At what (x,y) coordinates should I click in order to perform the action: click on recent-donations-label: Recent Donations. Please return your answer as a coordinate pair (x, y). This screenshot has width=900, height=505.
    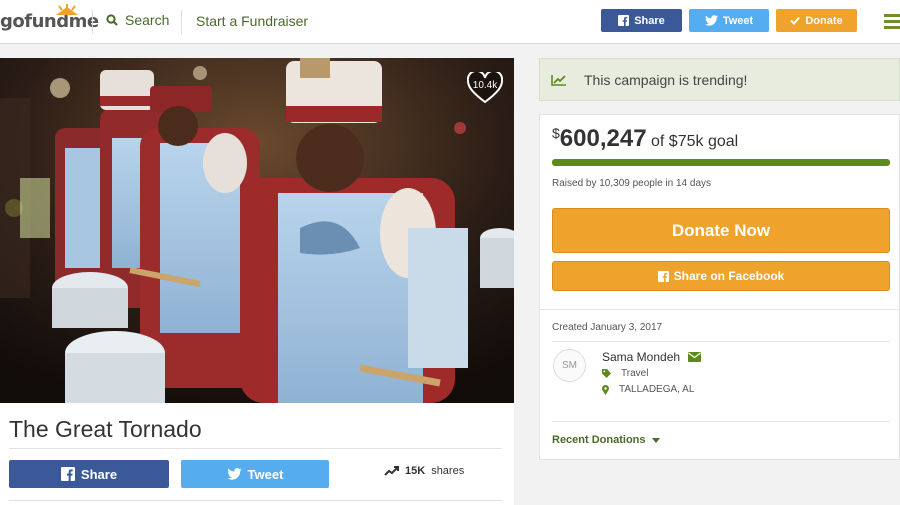
    Looking at the image, I should click on (599, 440).